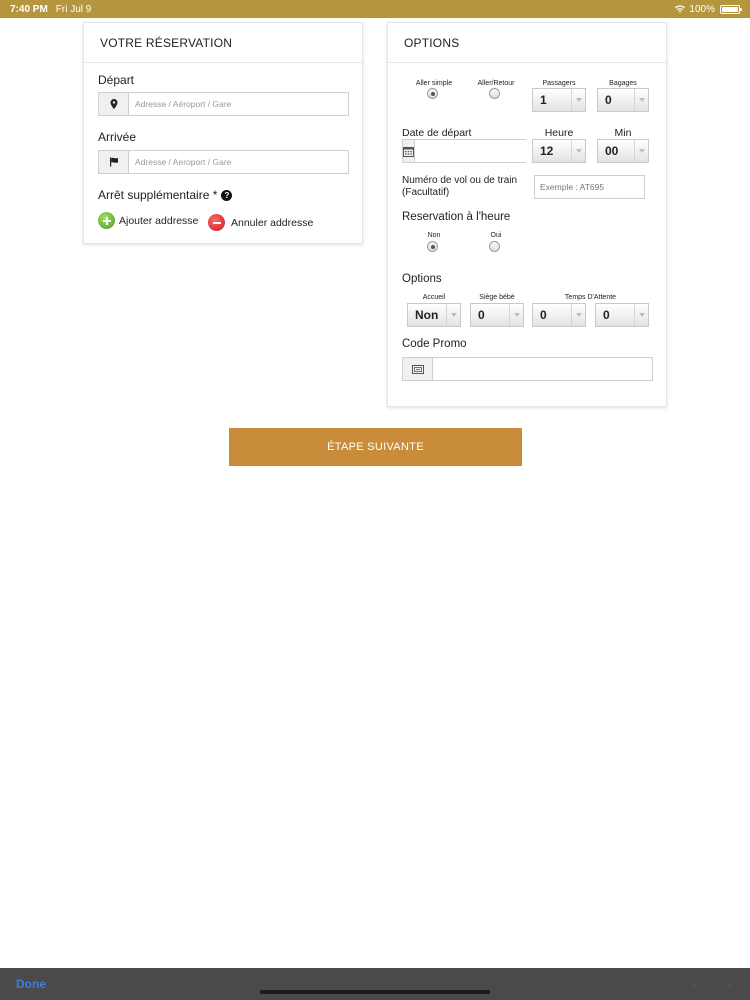 This screenshot has height=1000, width=750. What do you see at coordinates (729, 984) in the screenshot?
I see `next-field-icon: →` at bounding box center [729, 984].